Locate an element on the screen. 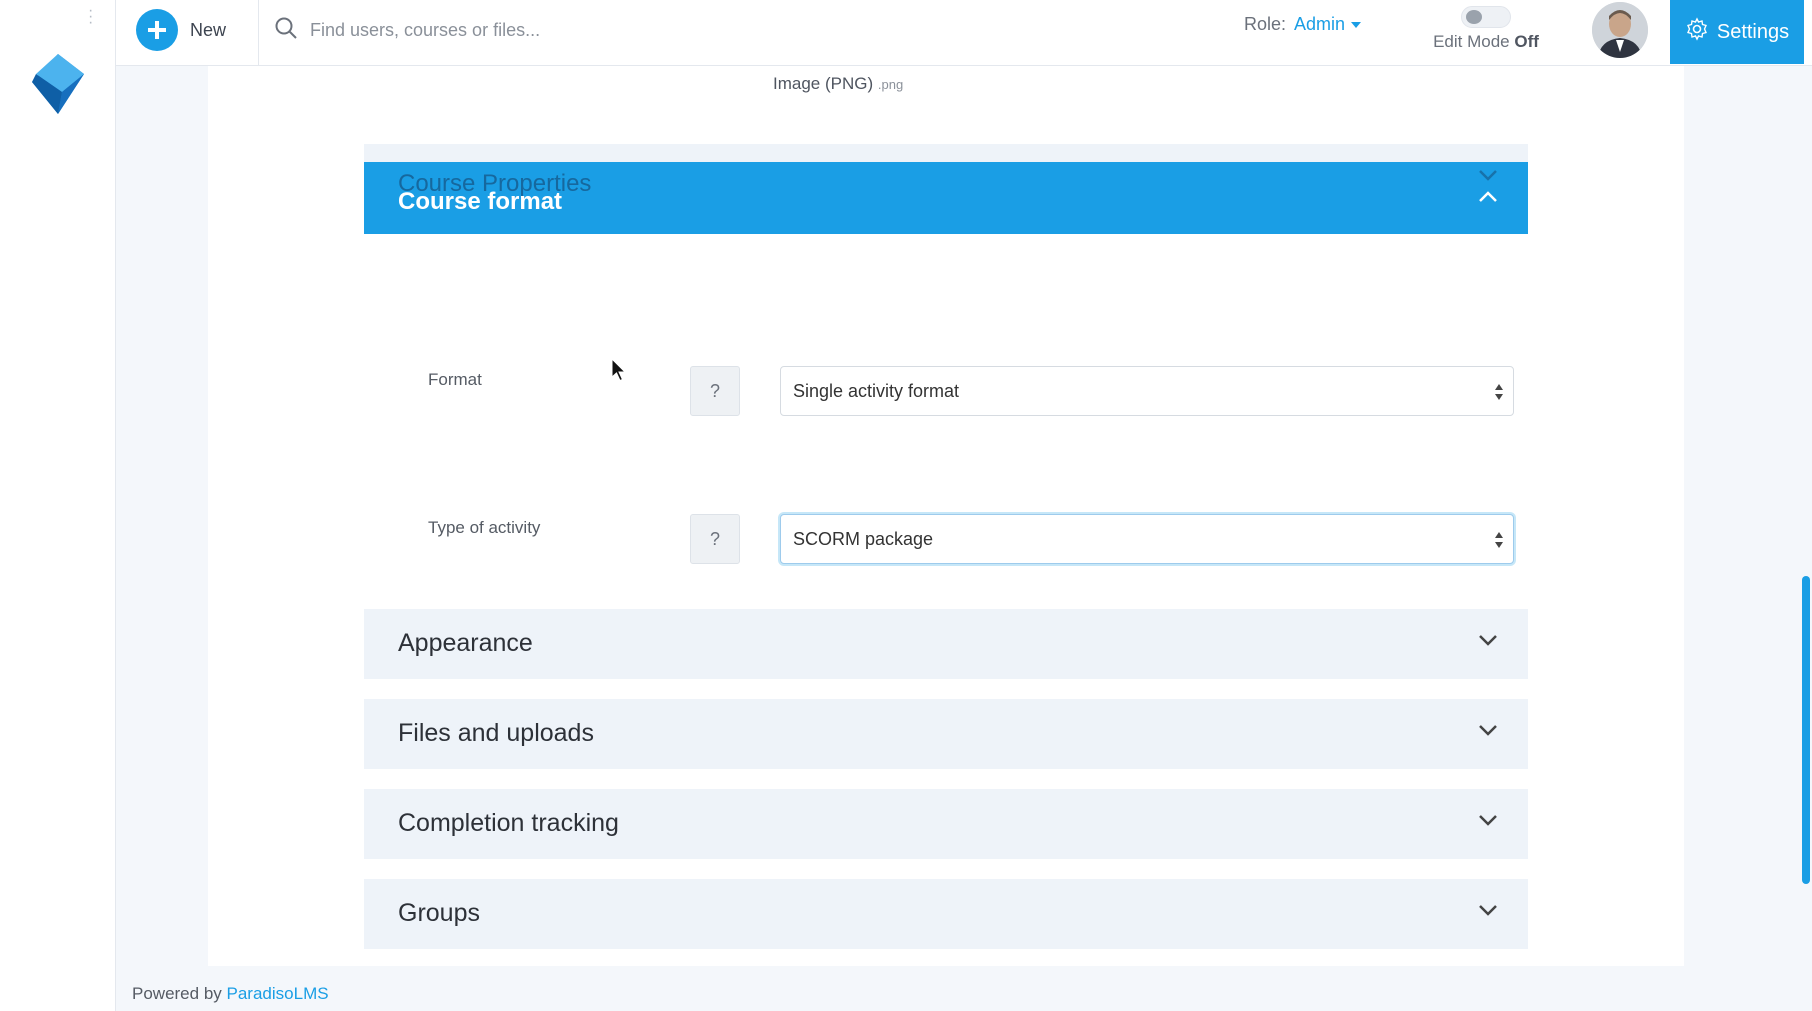 This screenshot has height=1011, width=1812. left-rail: · · · is located at coordinates (58, 505).